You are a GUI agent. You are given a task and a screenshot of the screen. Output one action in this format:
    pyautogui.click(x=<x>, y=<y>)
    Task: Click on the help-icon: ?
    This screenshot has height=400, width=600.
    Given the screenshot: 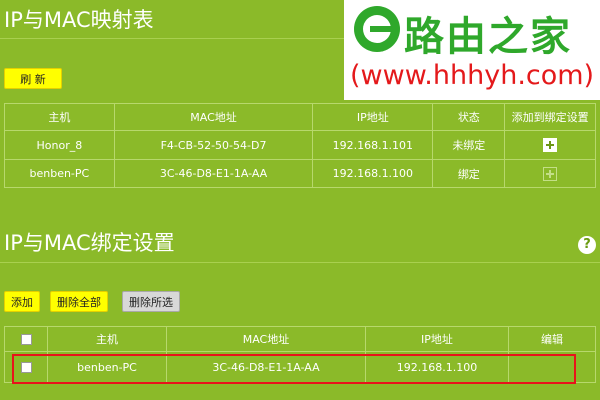 What is the action you would take?
    pyautogui.click(x=587, y=245)
    